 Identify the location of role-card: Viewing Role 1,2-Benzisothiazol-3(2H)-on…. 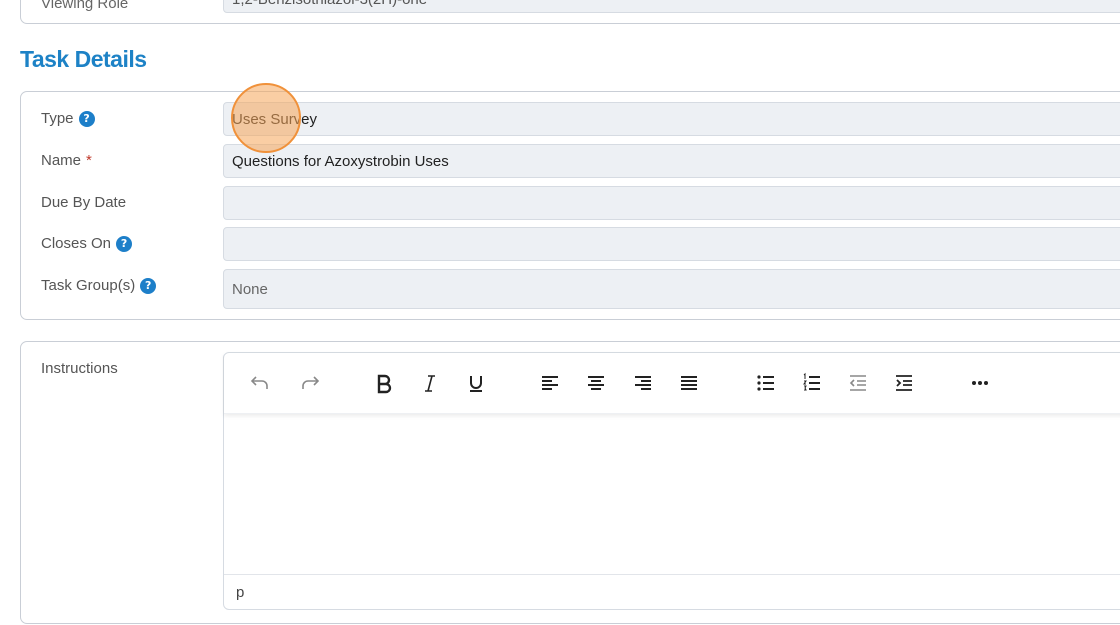
(570, 12).